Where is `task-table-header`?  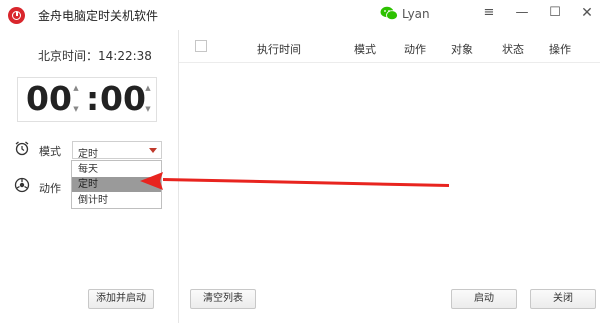 task-table-header is located at coordinates (389, 46).